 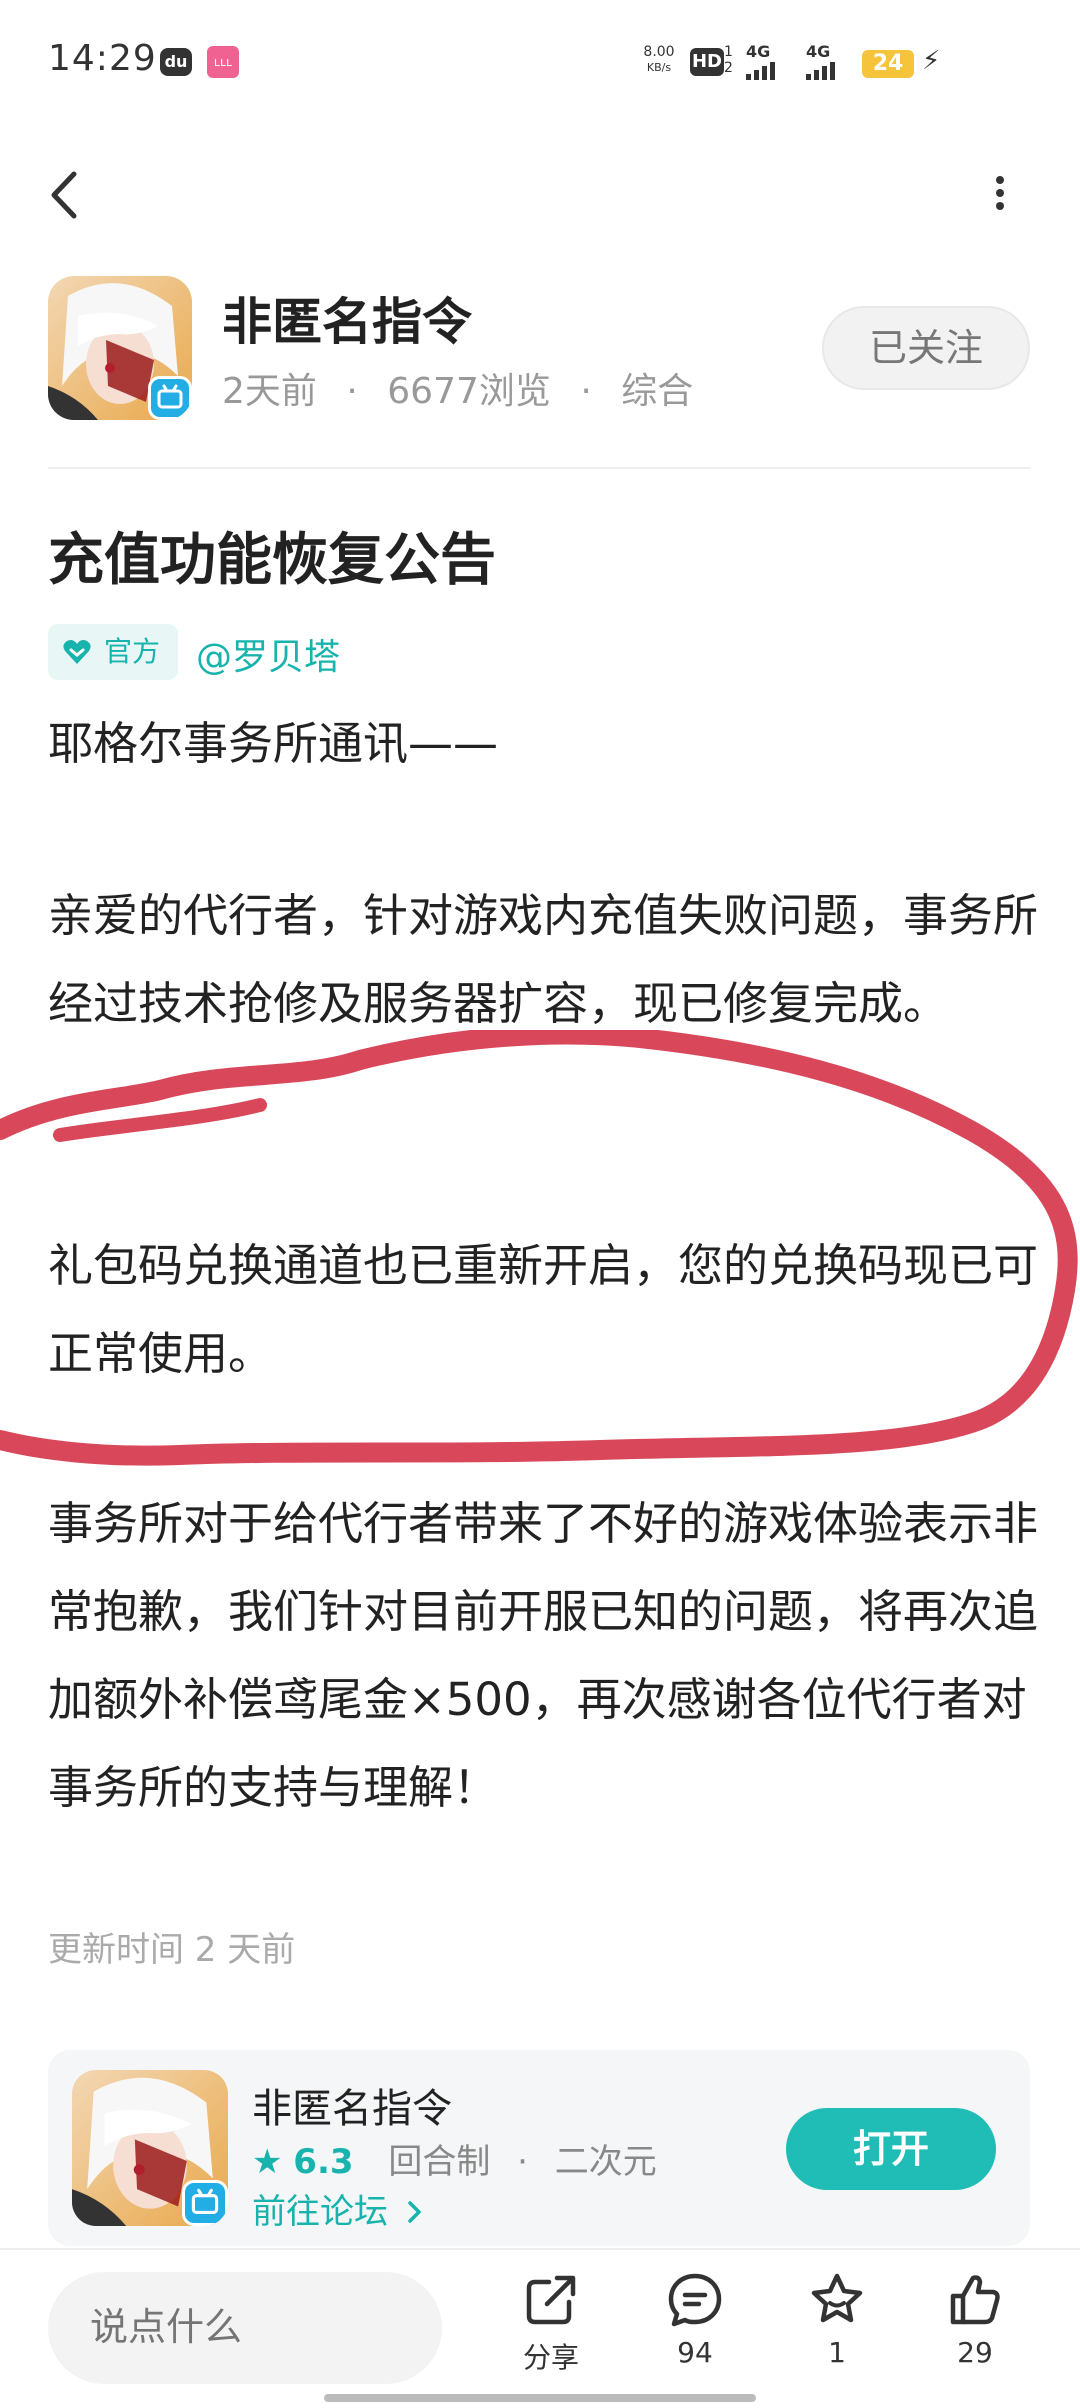 I want to click on hd-voice-sub: 1 2, so click(x=728, y=60).